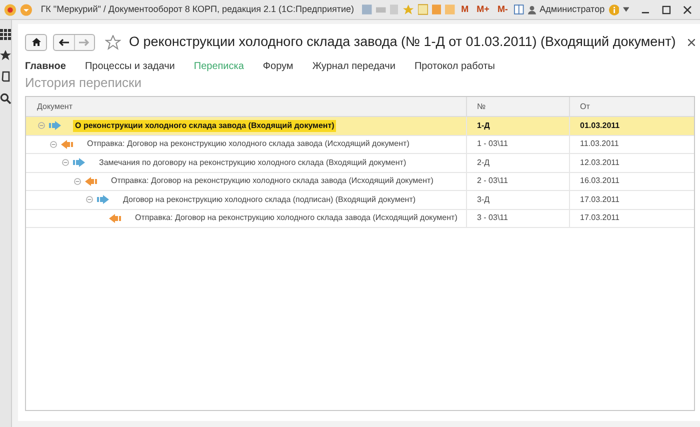 This screenshot has height=427, width=700. Describe the element at coordinates (519, 9) in the screenshot. I see `panel-icon` at that location.